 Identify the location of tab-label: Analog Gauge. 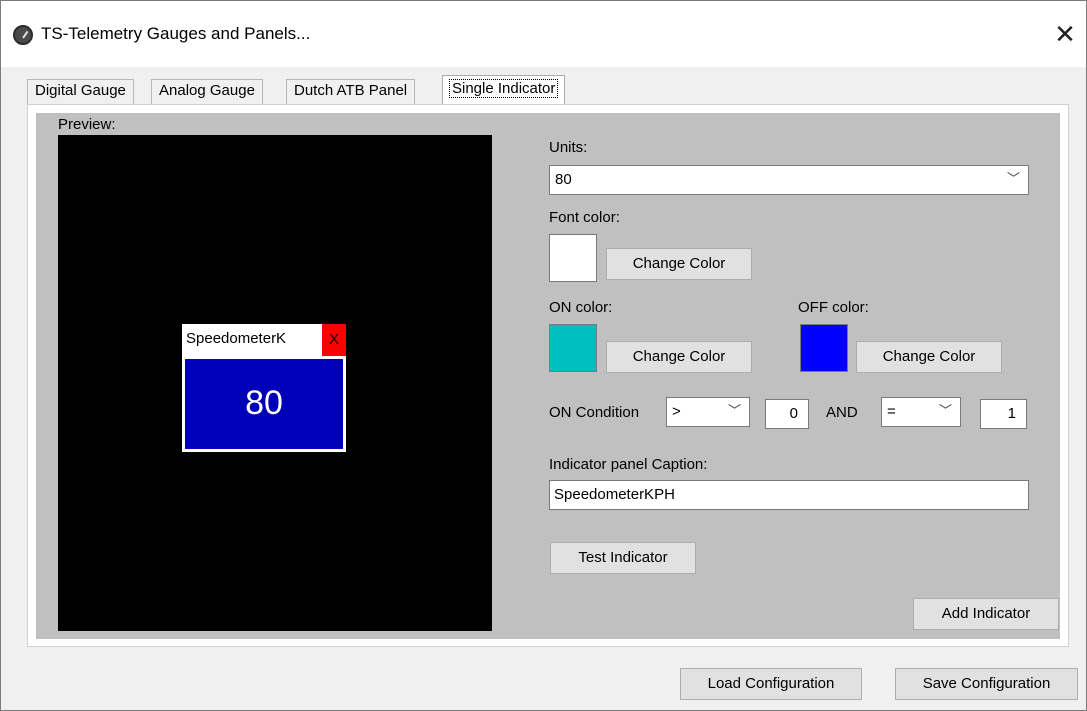
(207, 90).